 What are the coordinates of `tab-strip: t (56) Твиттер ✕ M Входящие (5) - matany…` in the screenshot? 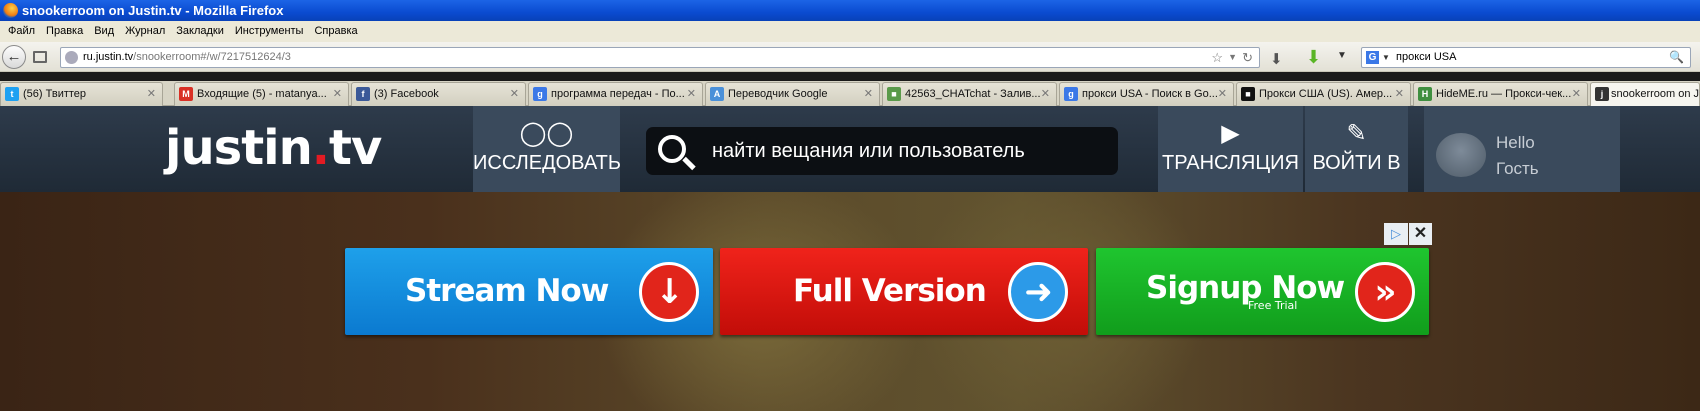 It's located at (850, 93).